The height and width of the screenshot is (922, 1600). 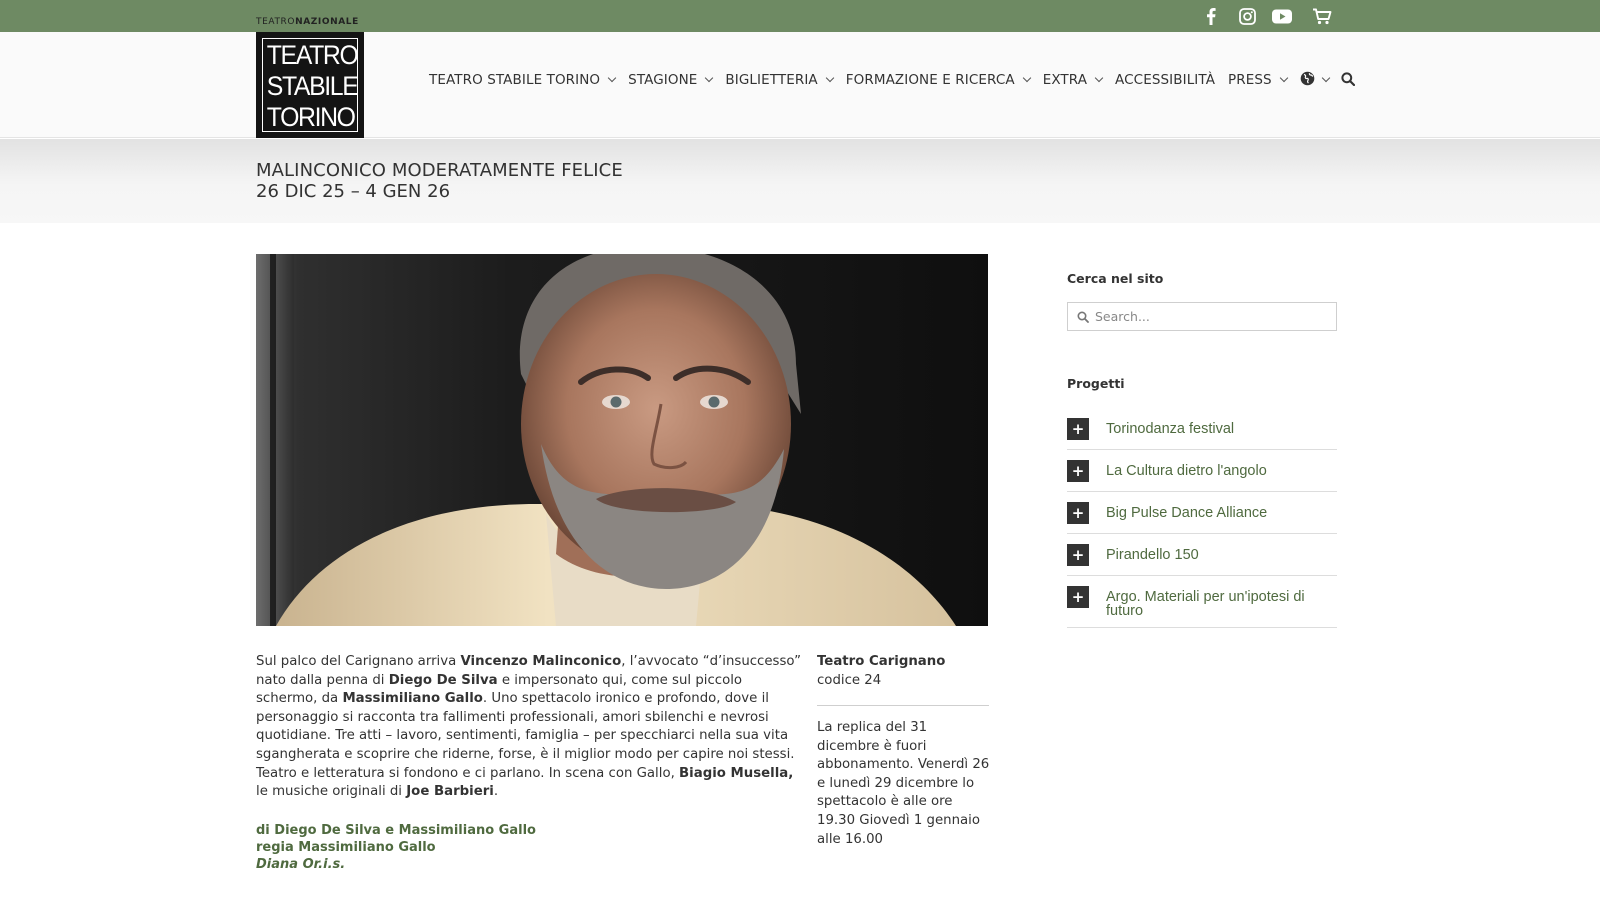 I want to click on sidebar-search, so click(x=1202, y=316).